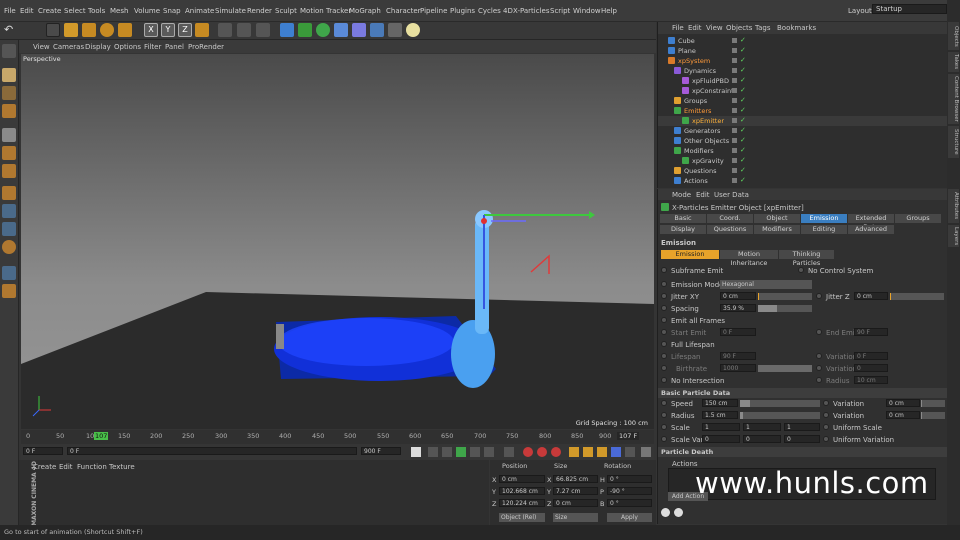 The image size is (960, 540). What do you see at coordinates (803, 393) in the screenshot?
I see `basic-particle-data-header: Basic Particle Data` at bounding box center [803, 393].